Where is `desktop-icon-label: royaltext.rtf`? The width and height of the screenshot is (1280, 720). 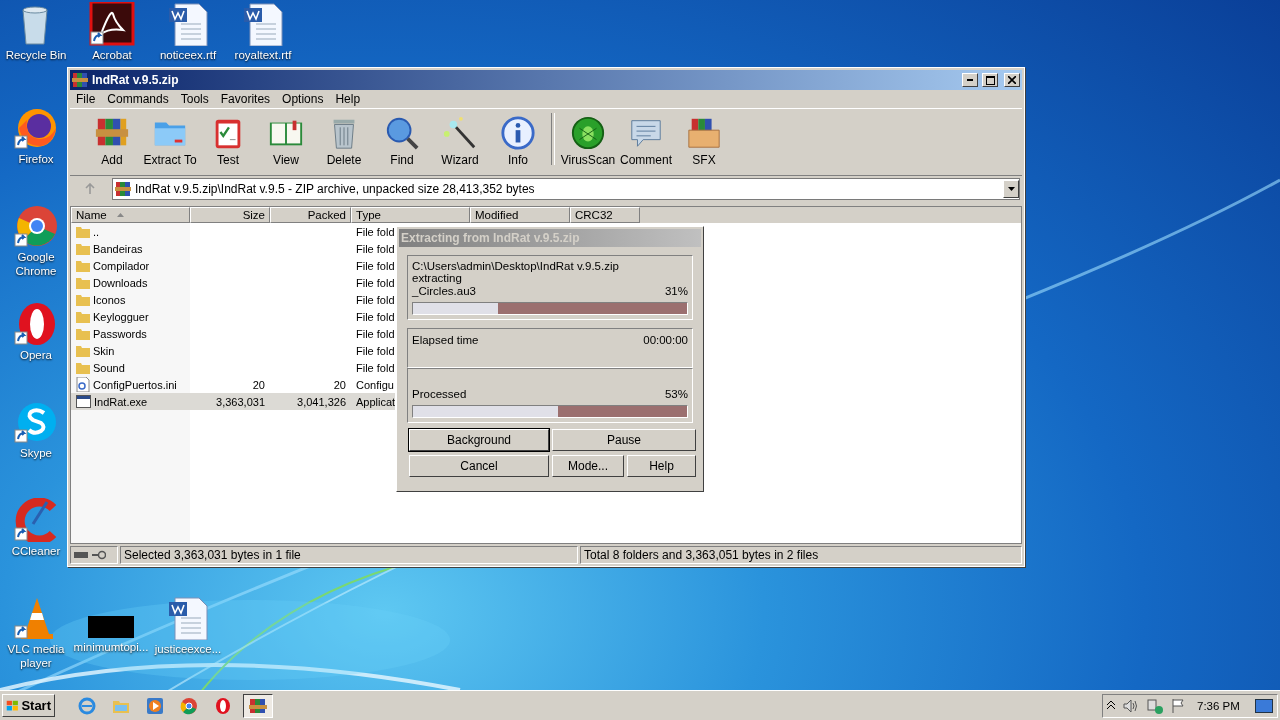 desktop-icon-label: royaltext.rtf is located at coordinates (263, 55).